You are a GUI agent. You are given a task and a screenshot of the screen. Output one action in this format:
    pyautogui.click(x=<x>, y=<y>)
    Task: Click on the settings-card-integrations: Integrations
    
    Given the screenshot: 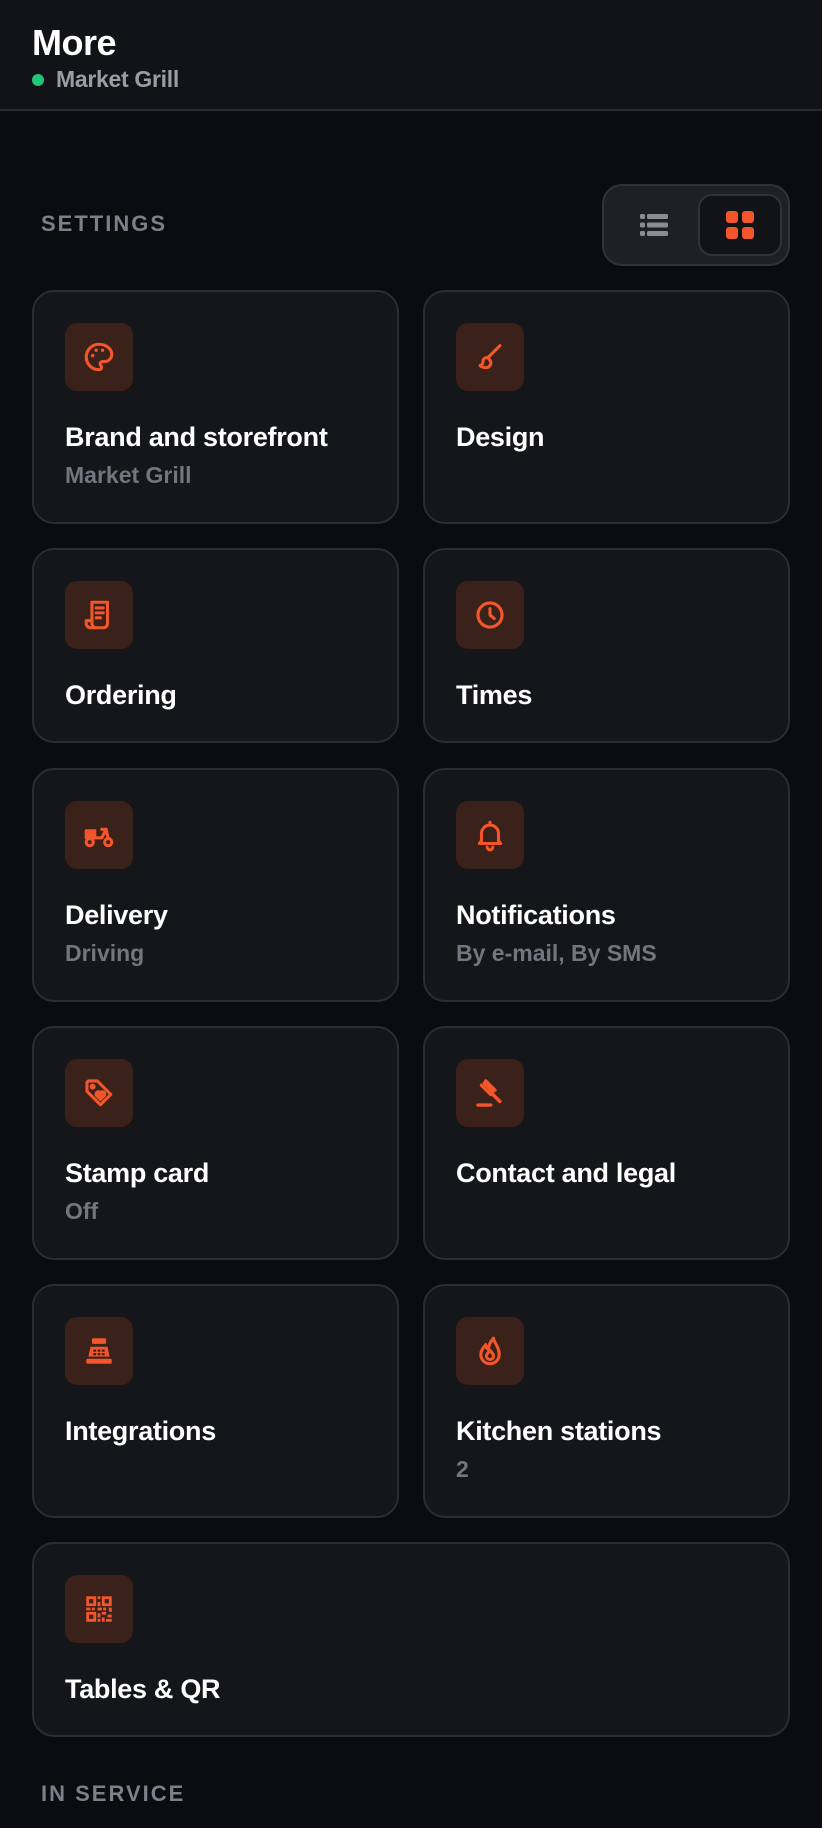 What is the action you would take?
    pyautogui.click(x=215, y=1401)
    